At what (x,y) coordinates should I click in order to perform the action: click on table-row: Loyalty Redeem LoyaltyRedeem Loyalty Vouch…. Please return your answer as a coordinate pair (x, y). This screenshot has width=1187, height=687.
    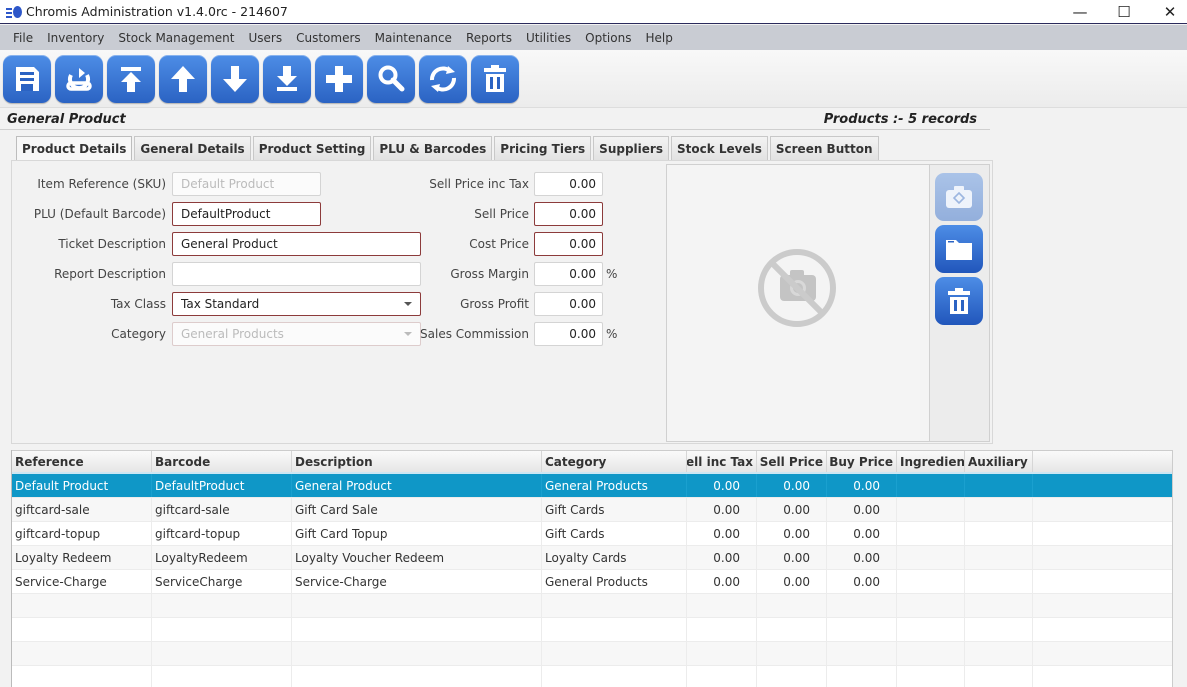
    Looking at the image, I should click on (592, 558).